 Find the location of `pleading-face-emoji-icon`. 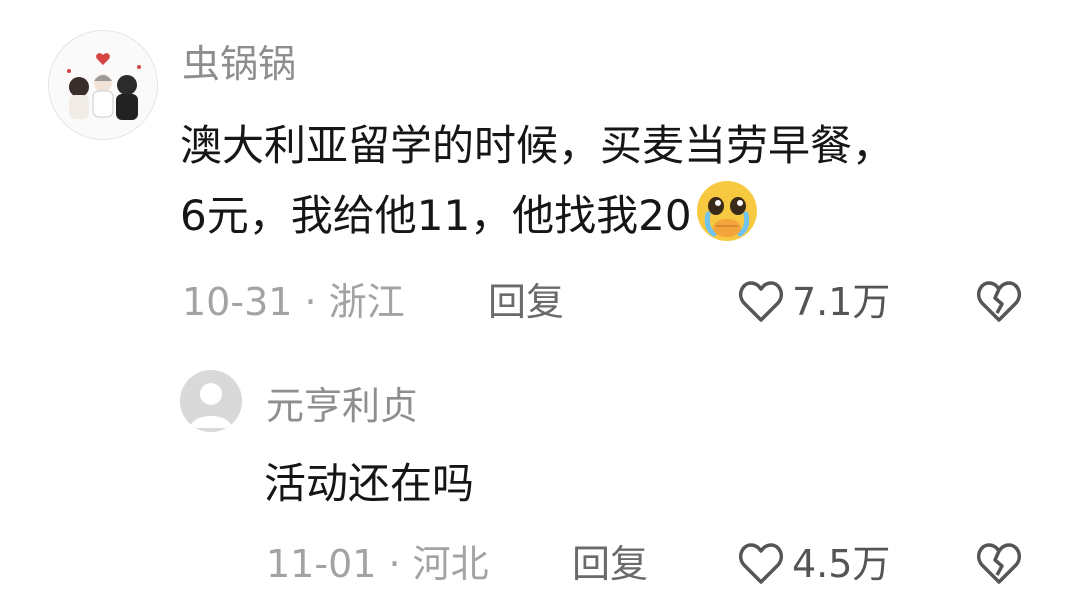

pleading-face-emoji-icon is located at coordinates (727, 211).